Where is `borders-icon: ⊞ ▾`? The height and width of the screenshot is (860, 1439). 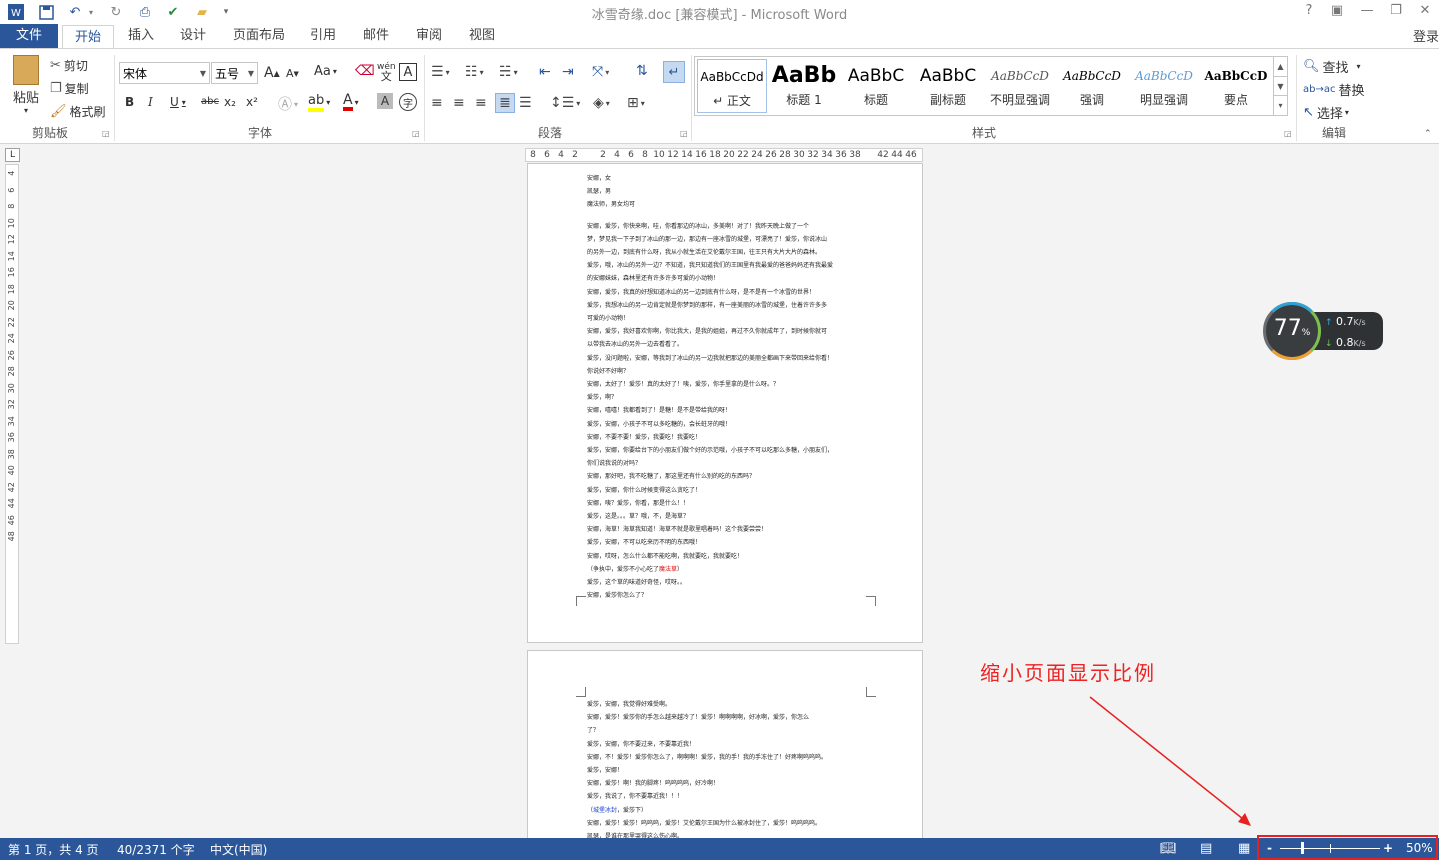 borders-icon: ⊞ ▾ is located at coordinates (636, 103).